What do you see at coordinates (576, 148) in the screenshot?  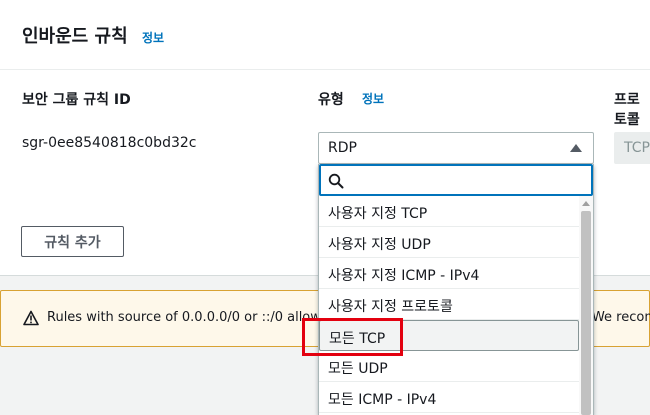 I see `caret-up-icon` at bounding box center [576, 148].